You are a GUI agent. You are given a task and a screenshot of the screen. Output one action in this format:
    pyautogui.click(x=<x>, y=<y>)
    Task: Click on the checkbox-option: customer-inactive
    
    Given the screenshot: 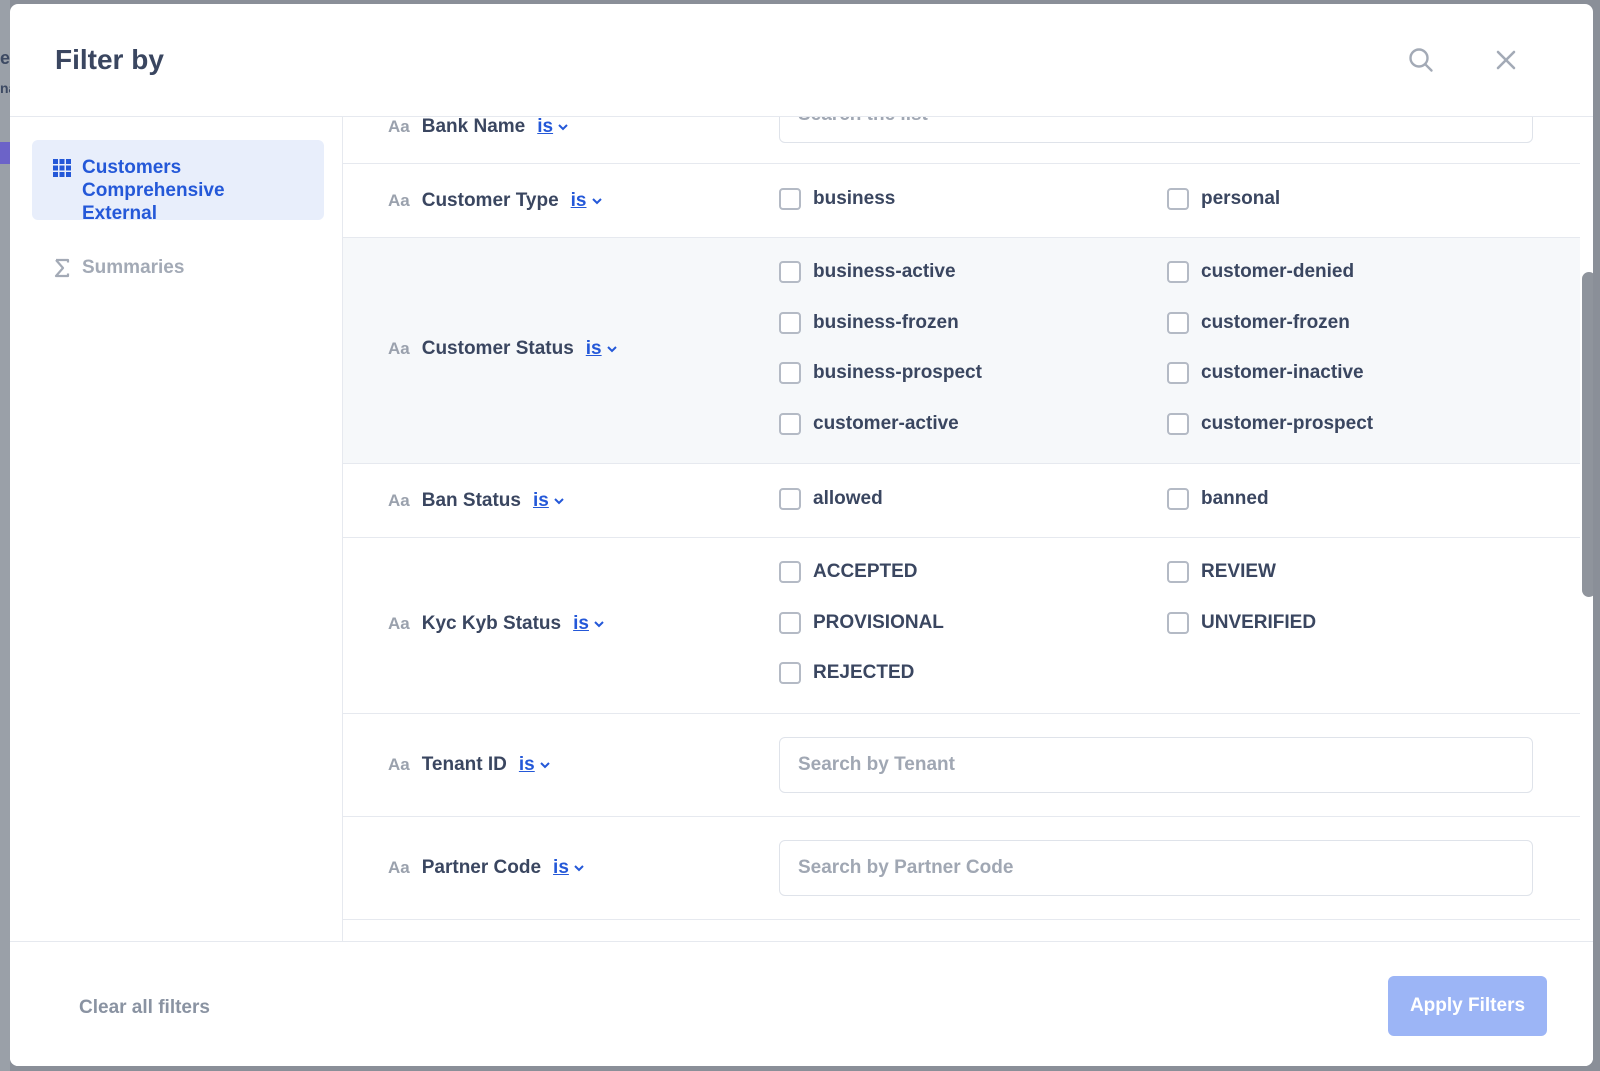 What is the action you would take?
    pyautogui.click(x=1265, y=373)
    